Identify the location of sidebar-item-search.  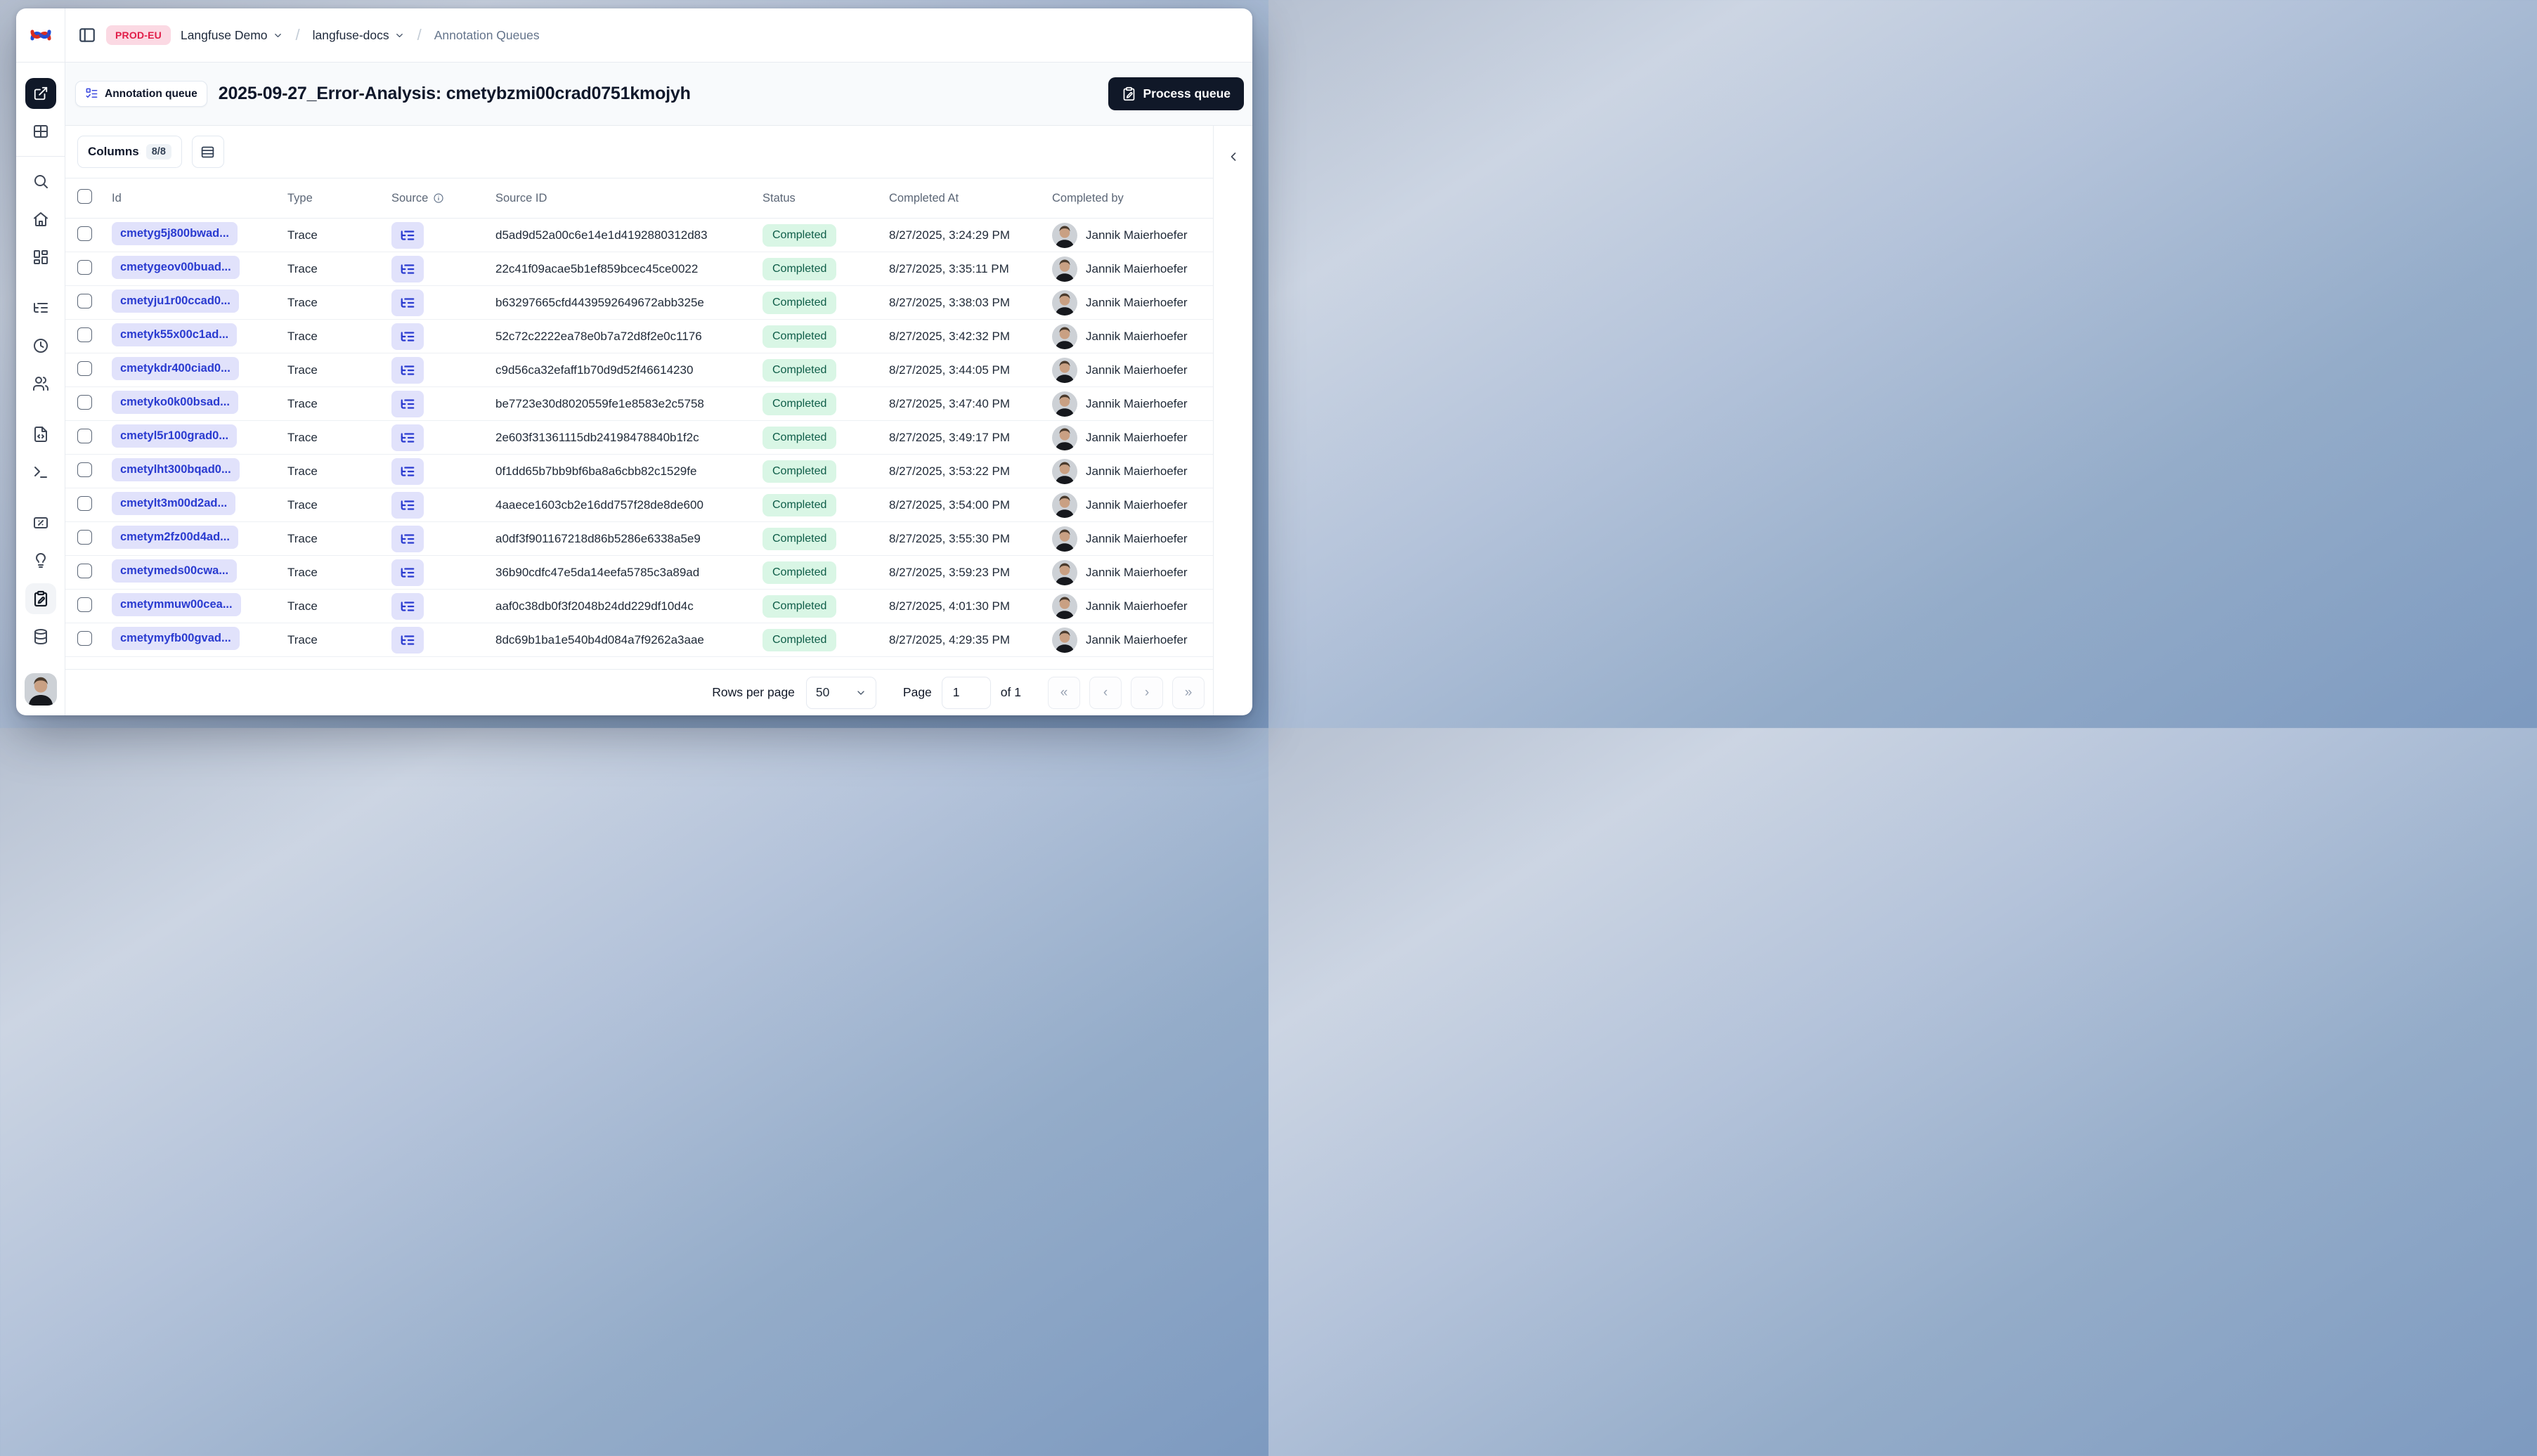
(41, 182).